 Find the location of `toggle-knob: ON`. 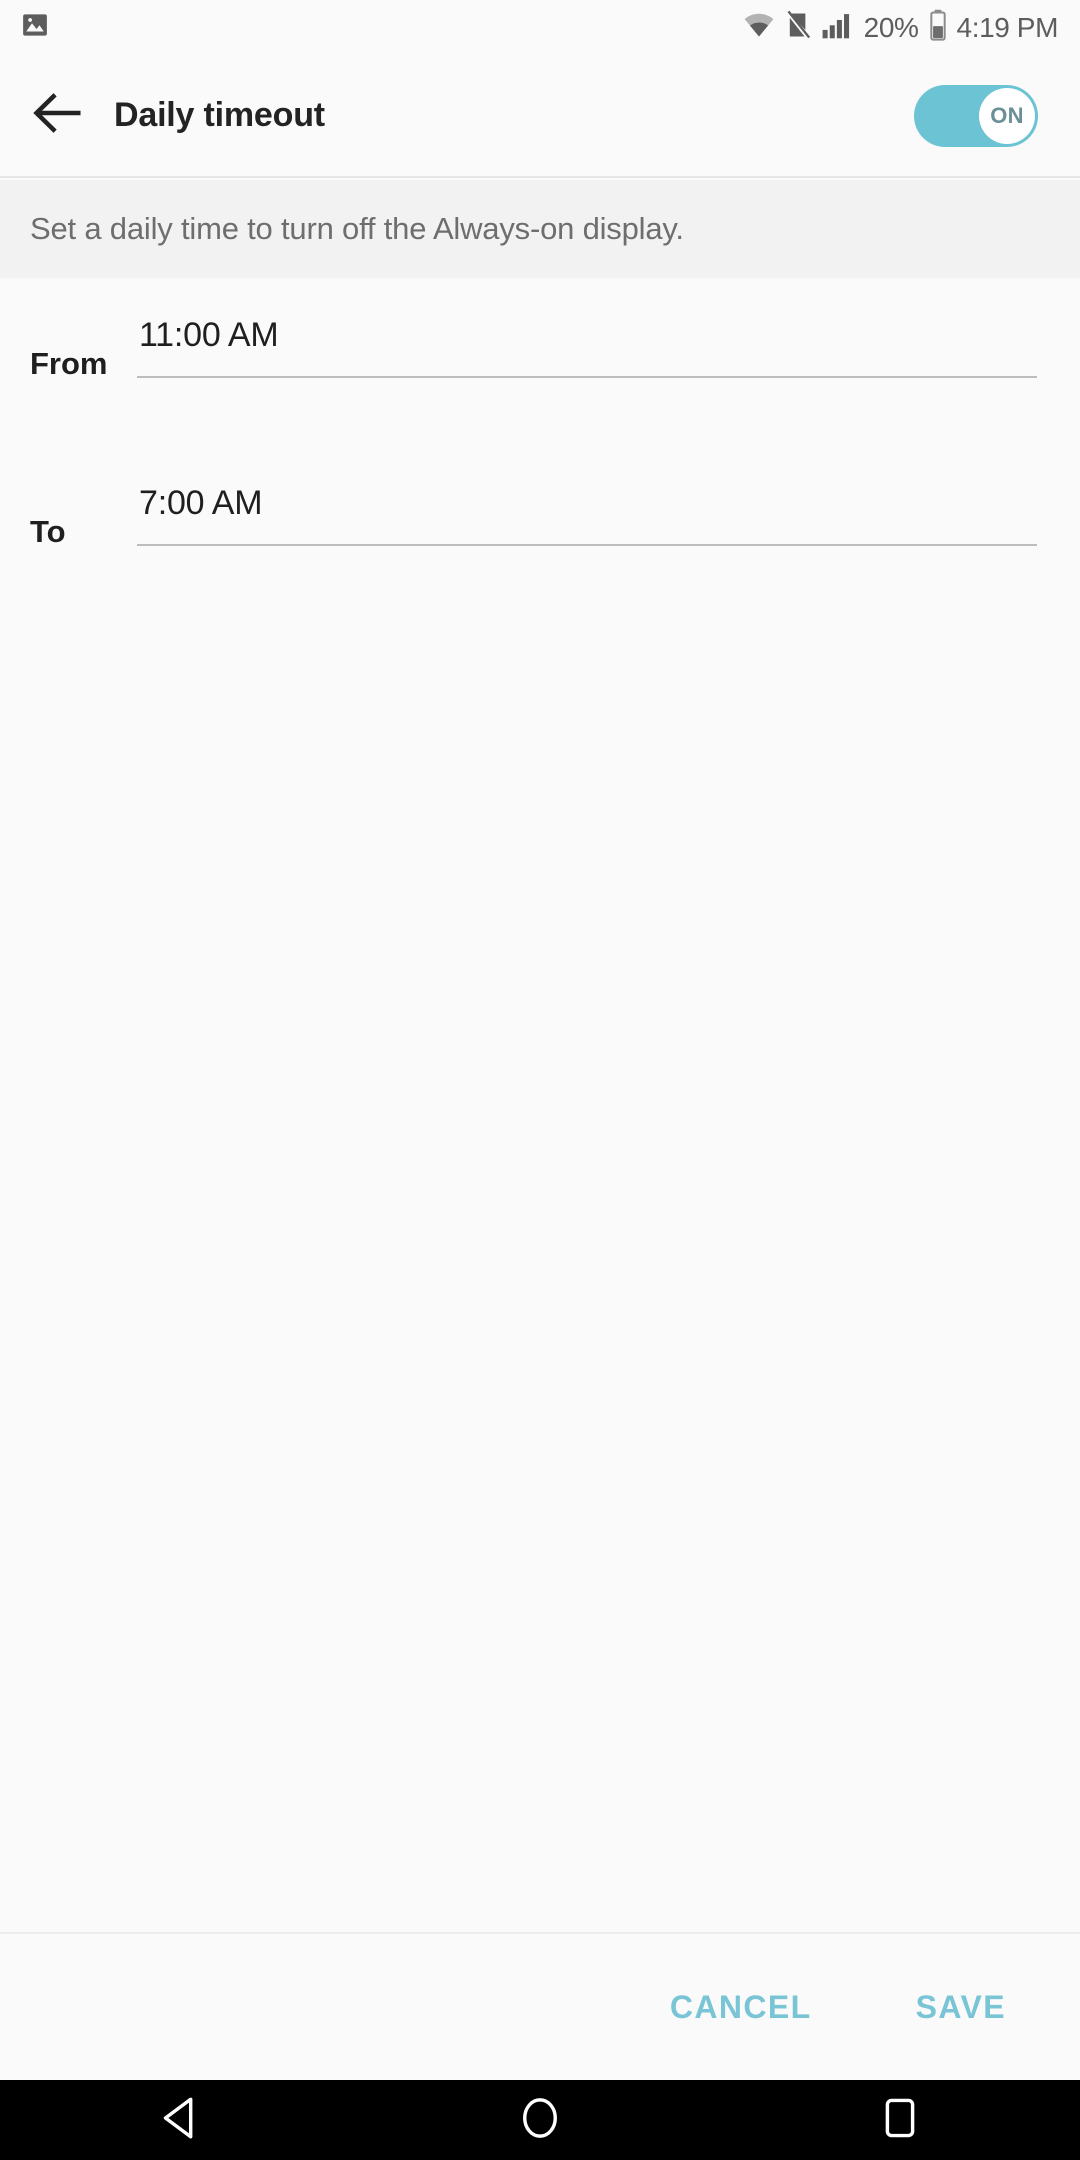

toggle-knob: ON is located at coordinates (1007, 115).